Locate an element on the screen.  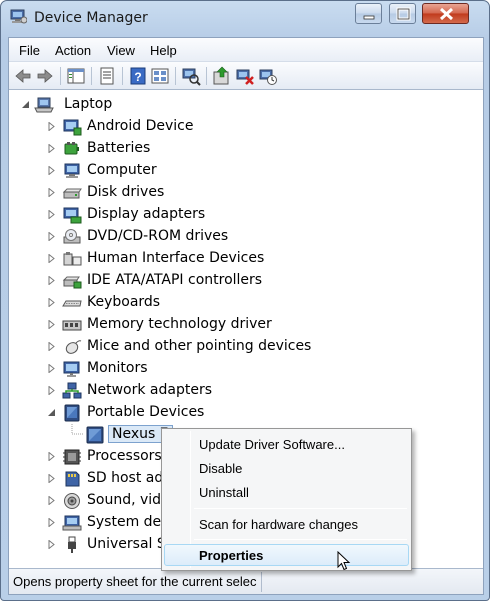
device-manager-icon is located at coordinates (18, 16).